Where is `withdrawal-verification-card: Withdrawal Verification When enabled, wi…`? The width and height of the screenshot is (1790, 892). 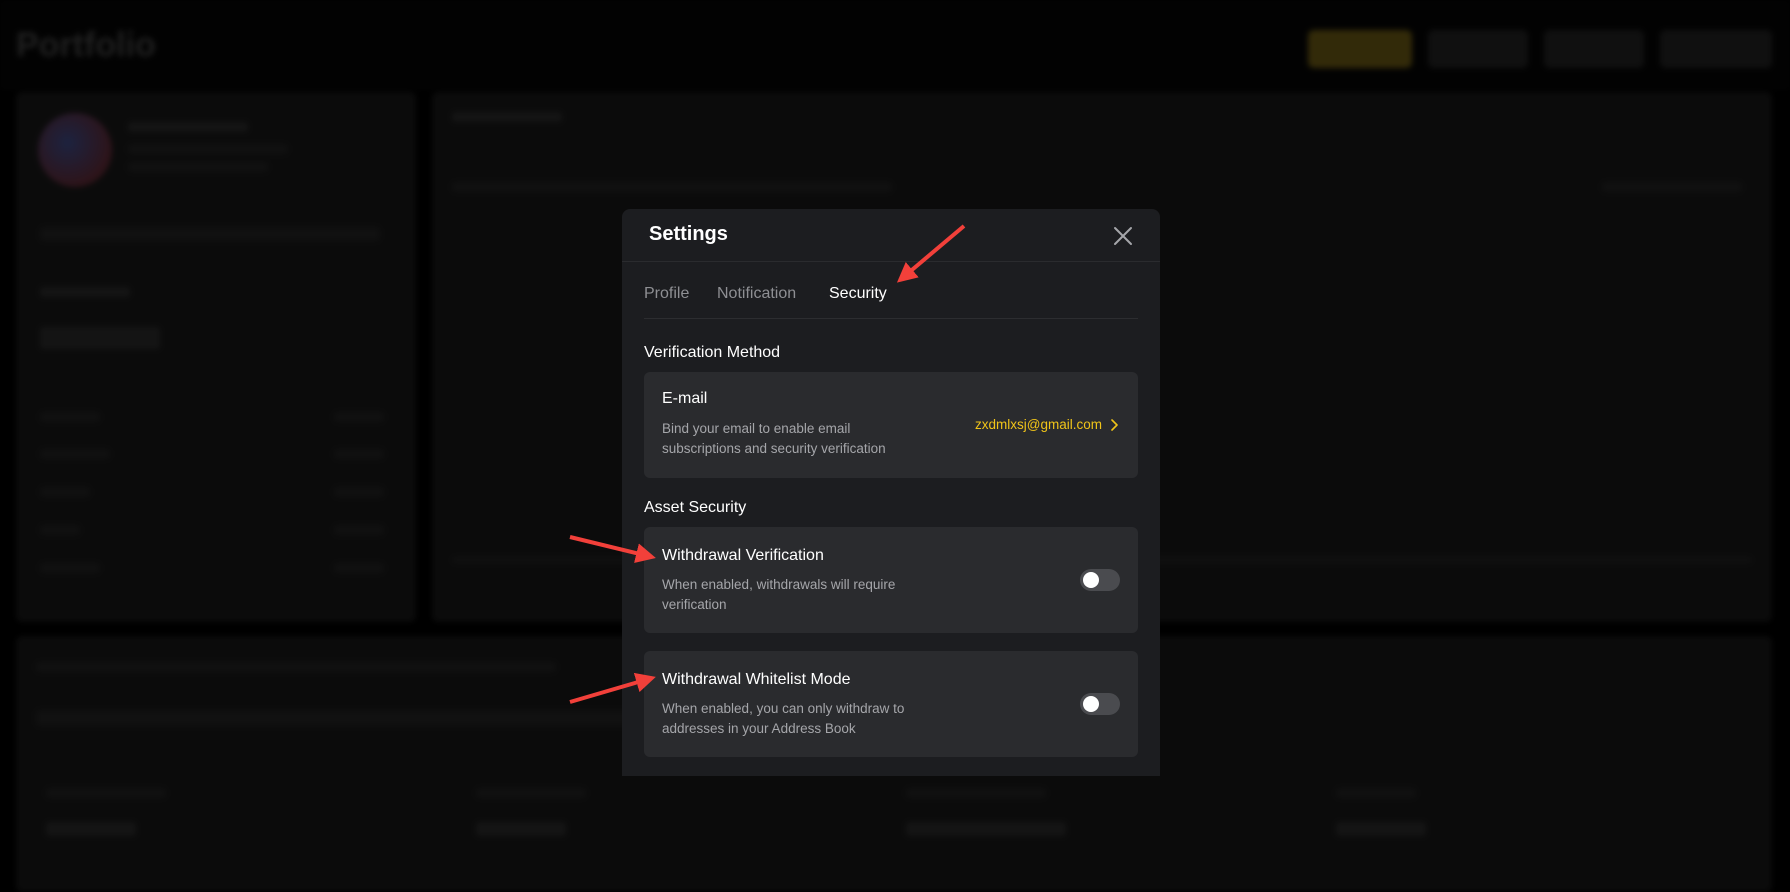 withdrawal-verification-card: Withdrawal Verification When enabled, wi… is located at coordinates (891, 580).